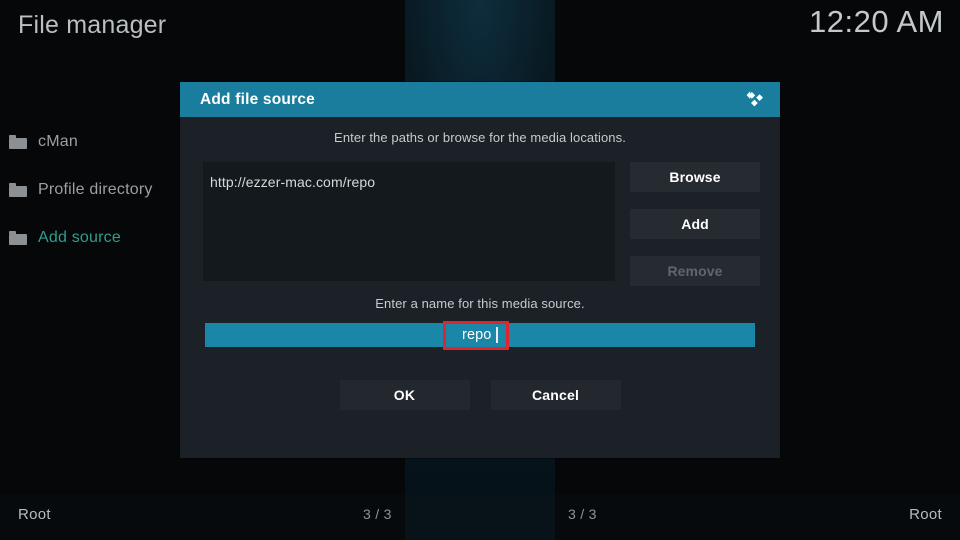 This screenshot has width=960, height=540. I want to click on add-button: Add, so click(695, 224).